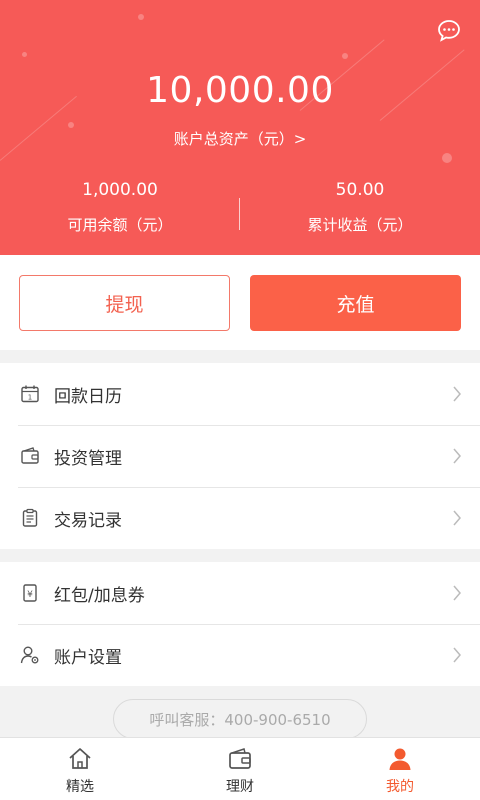 The image size is (480, 800). What do you see at coordinates (120, 190) in the screenshot?
I see `available-balance-value: 1,000.00` at bounding box center [120, 190].